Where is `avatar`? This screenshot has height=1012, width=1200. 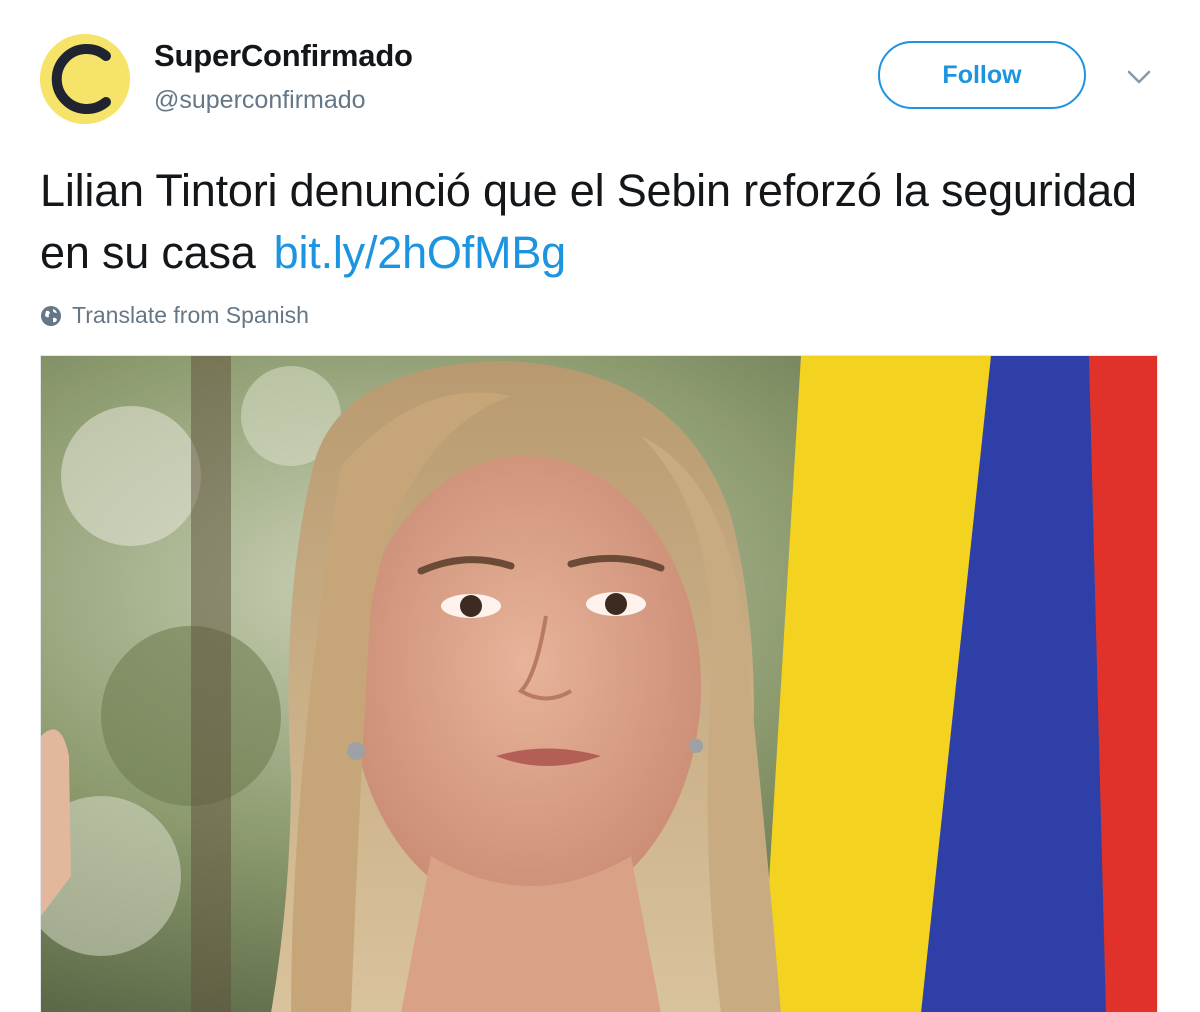
avatar is located at coordinates (85, 79).